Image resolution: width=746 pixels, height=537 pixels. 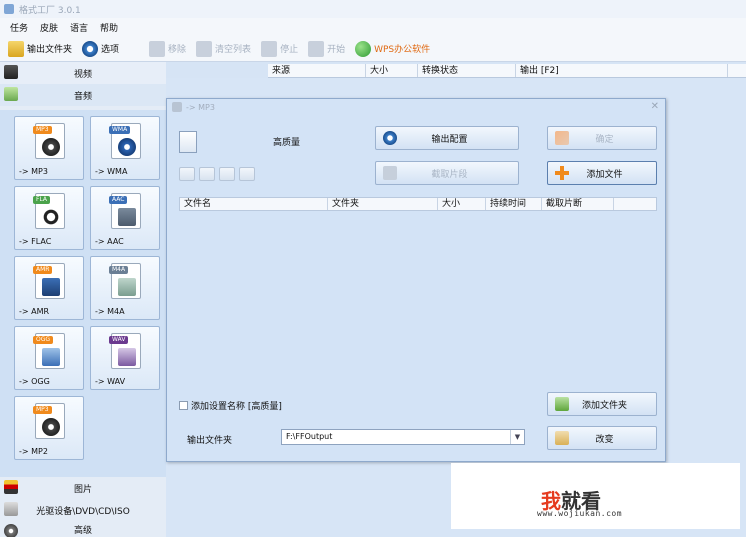 I want to click on add-file-label: 添加文件, so click(x=604, y=174).